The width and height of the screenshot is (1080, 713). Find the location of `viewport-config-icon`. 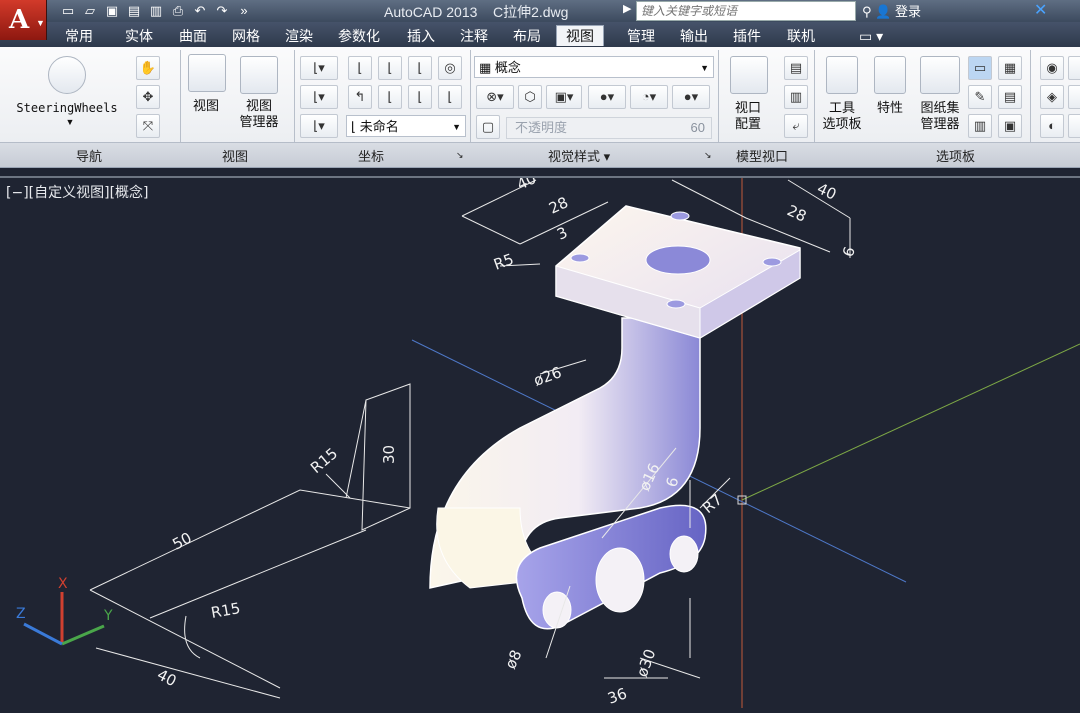

viewport-config-icon is located at coordinates (749, 75).